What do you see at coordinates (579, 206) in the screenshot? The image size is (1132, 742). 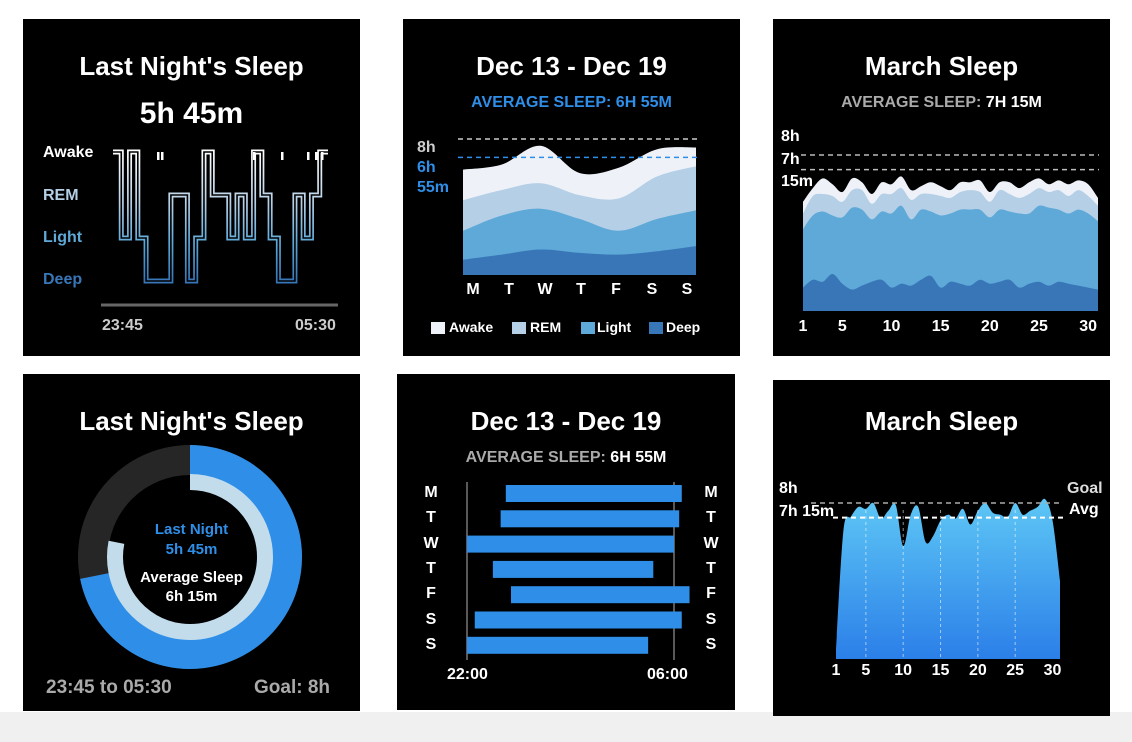 I see `weekly-stages-area-chart` at bounding box center [579, 206].